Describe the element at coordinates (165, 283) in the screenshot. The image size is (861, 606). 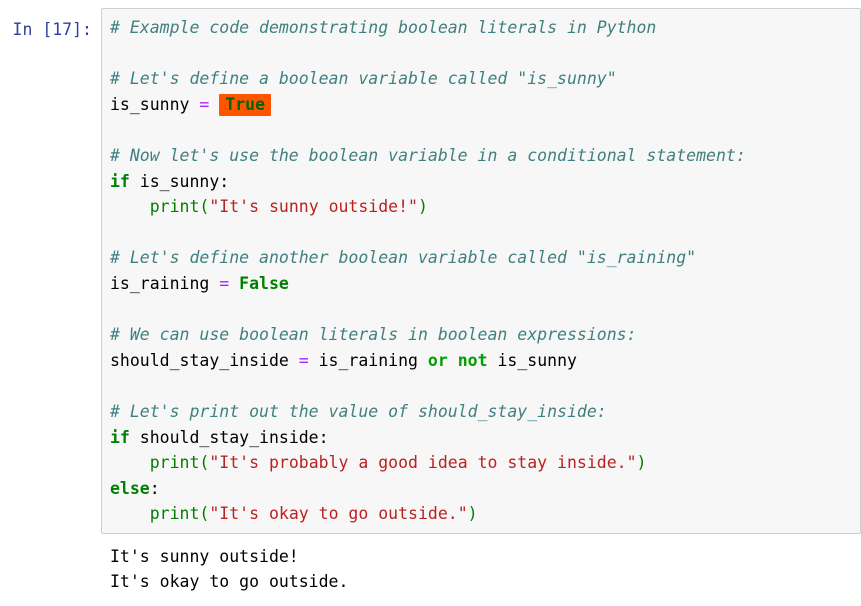
I see `code-name-is-raining: is_raining` at that location.